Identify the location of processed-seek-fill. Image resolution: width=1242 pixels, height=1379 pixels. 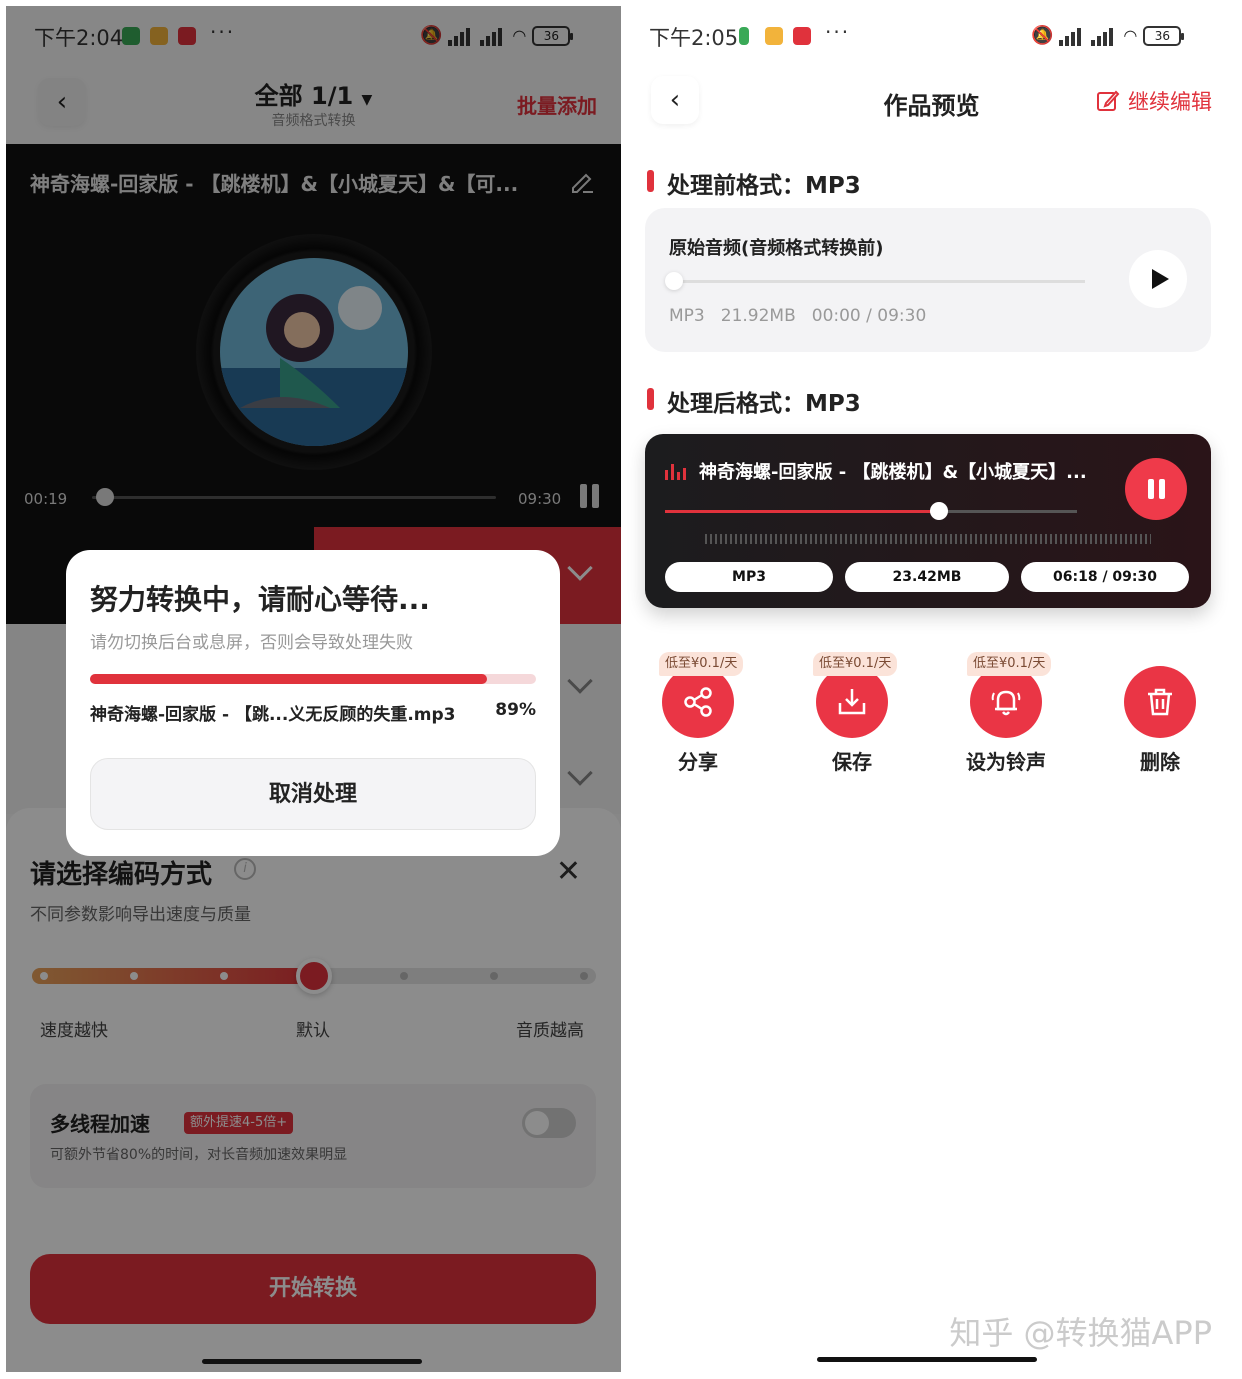
(802, 511).